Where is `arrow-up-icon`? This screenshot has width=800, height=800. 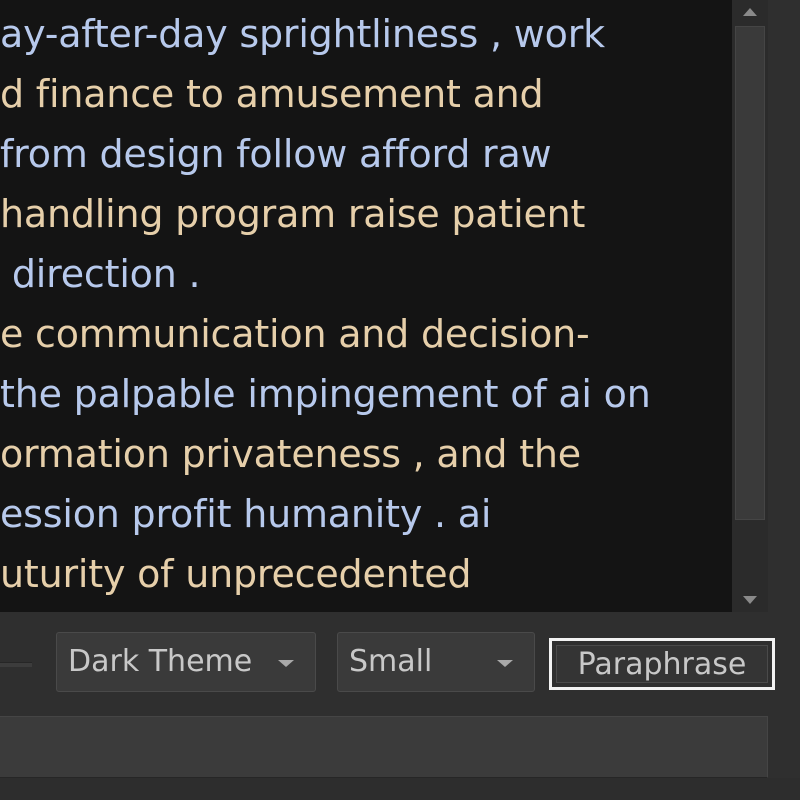
arrow-up-icon is located at coordinates (750, 12).